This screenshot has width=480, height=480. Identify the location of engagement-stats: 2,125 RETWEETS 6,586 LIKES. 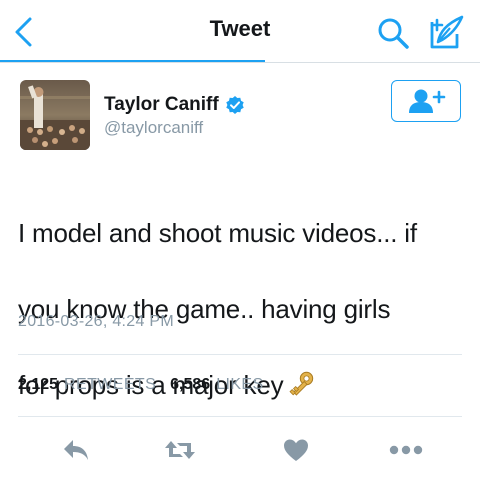
(141, 385).